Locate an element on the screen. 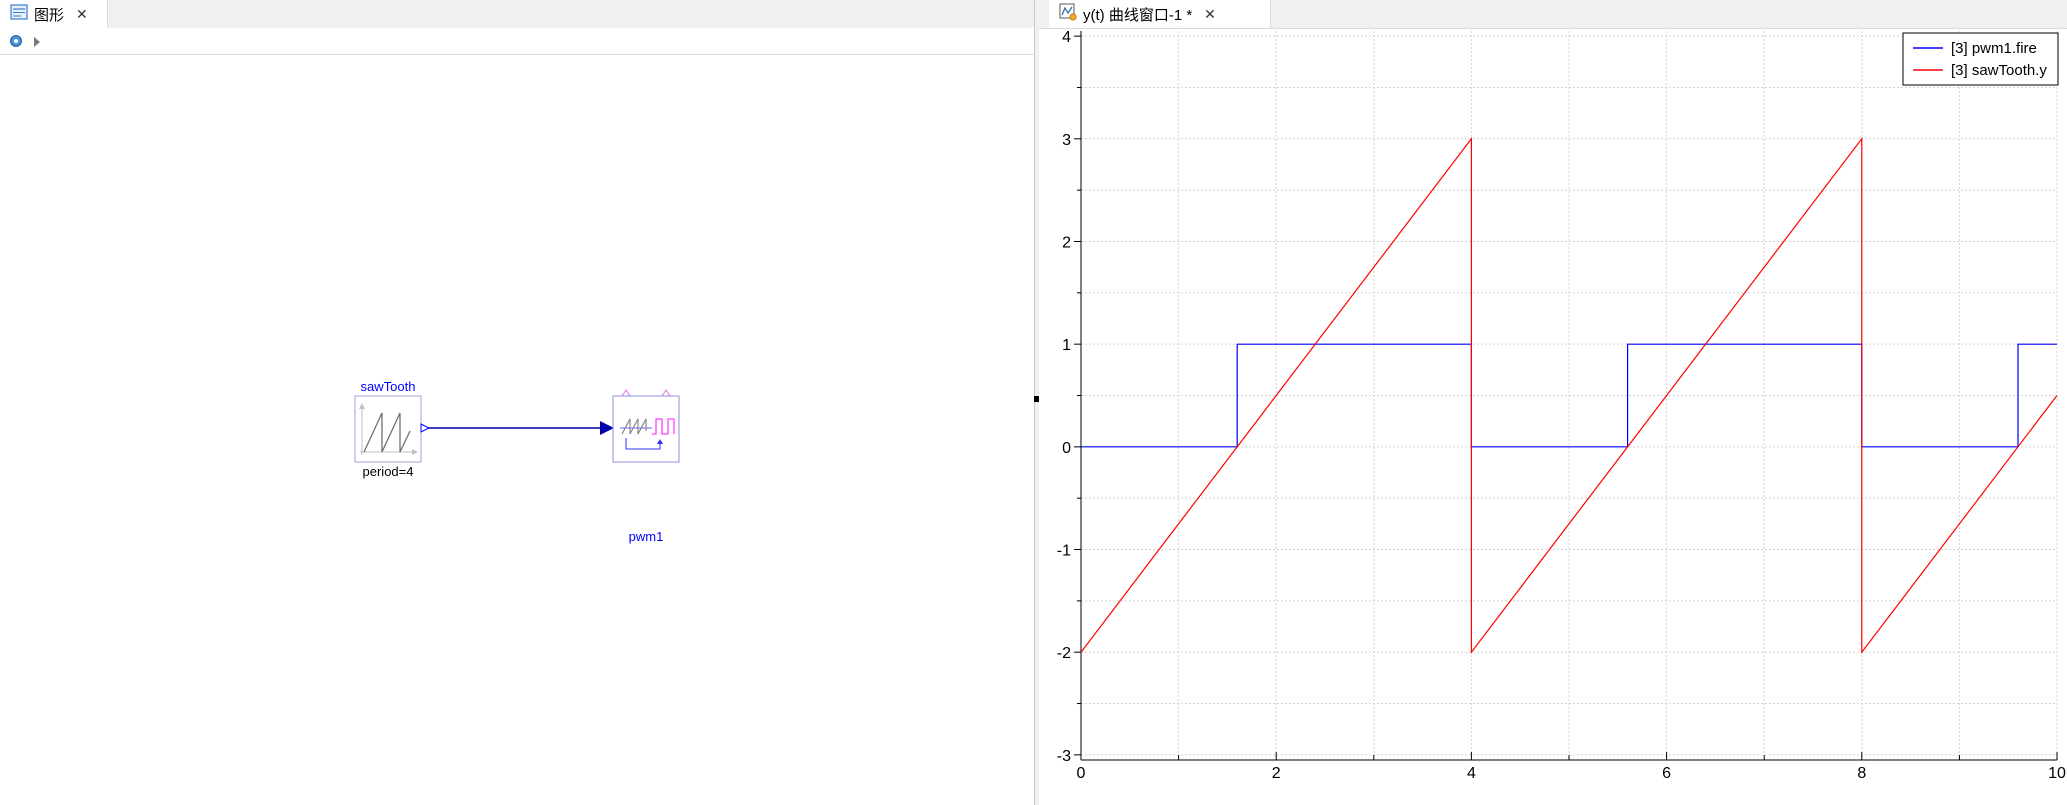 This screenshot has width=2067, height=805. y-tick-label: 3 is located at coordinates (1066, 140).